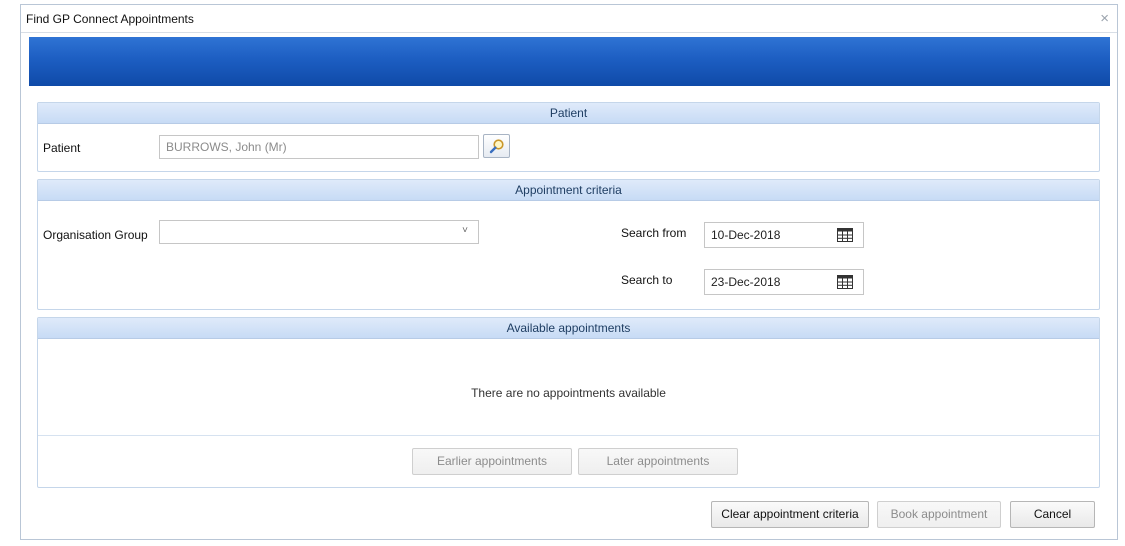 This screenshot has height=546, width=1125. I want to click on dialog-titlebar: Find GP Connect Appointments ×, so click(569, 19).